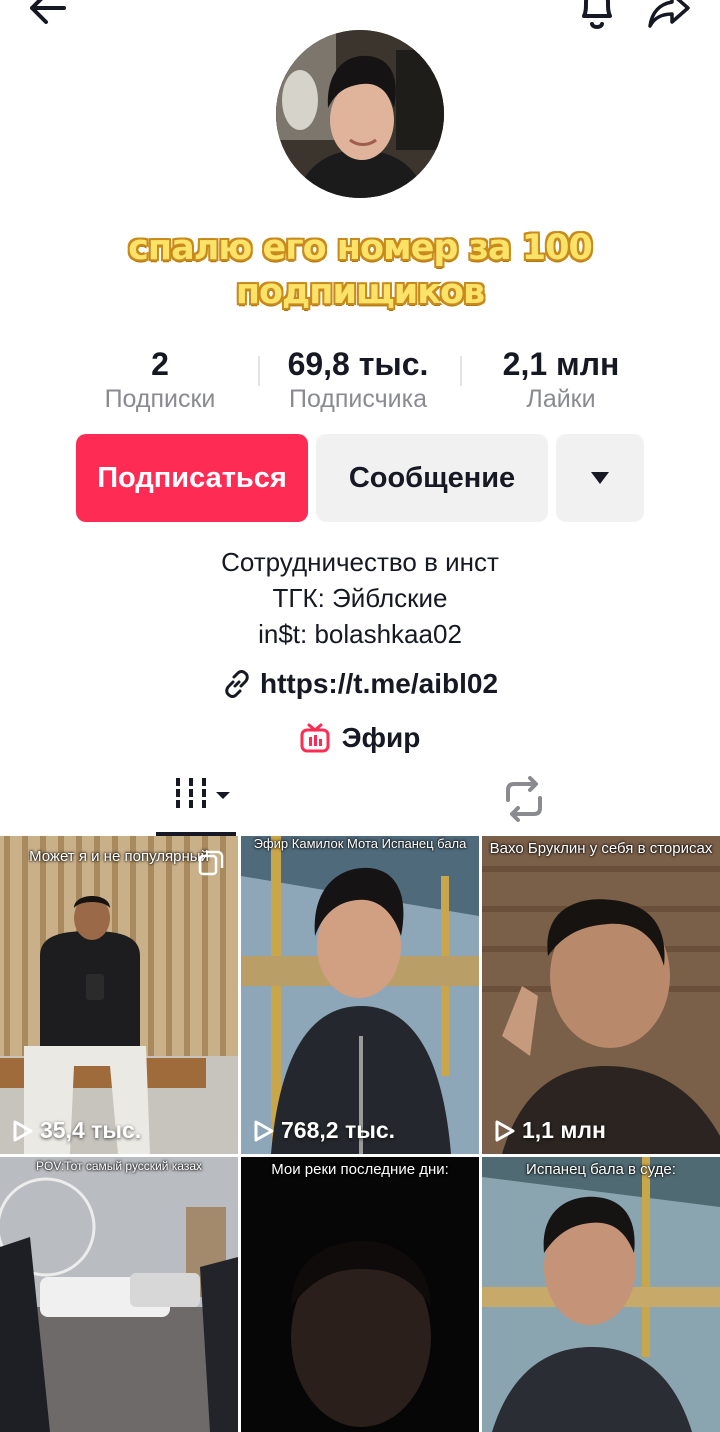 The image size is (720, 1432). I want to click on videos-grid-icon, so click(203, 793).